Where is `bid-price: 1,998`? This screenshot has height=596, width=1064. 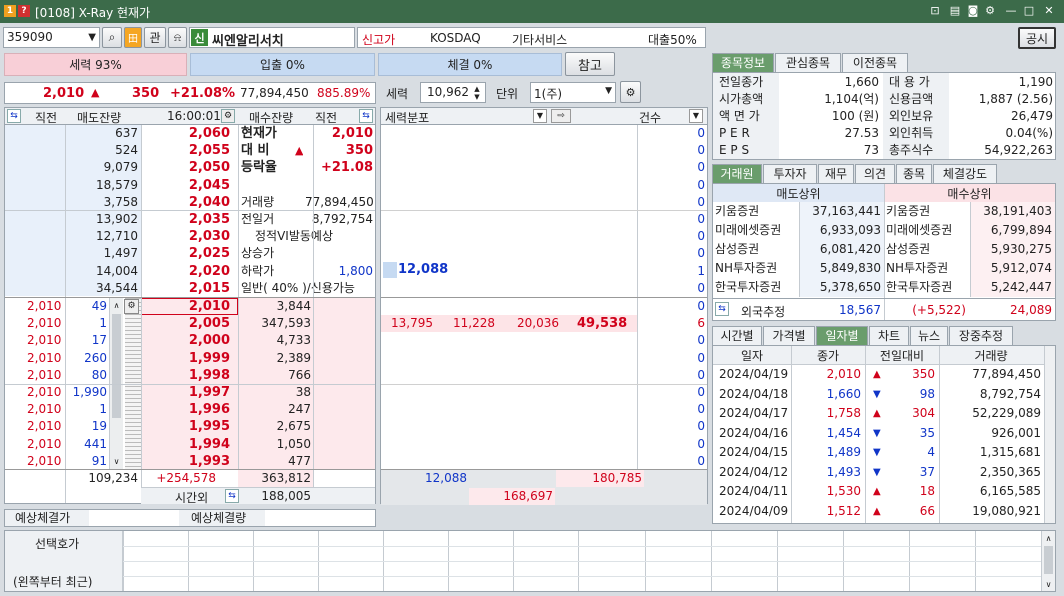
bid-price: 1,998 is located at coordinates (186, 375).